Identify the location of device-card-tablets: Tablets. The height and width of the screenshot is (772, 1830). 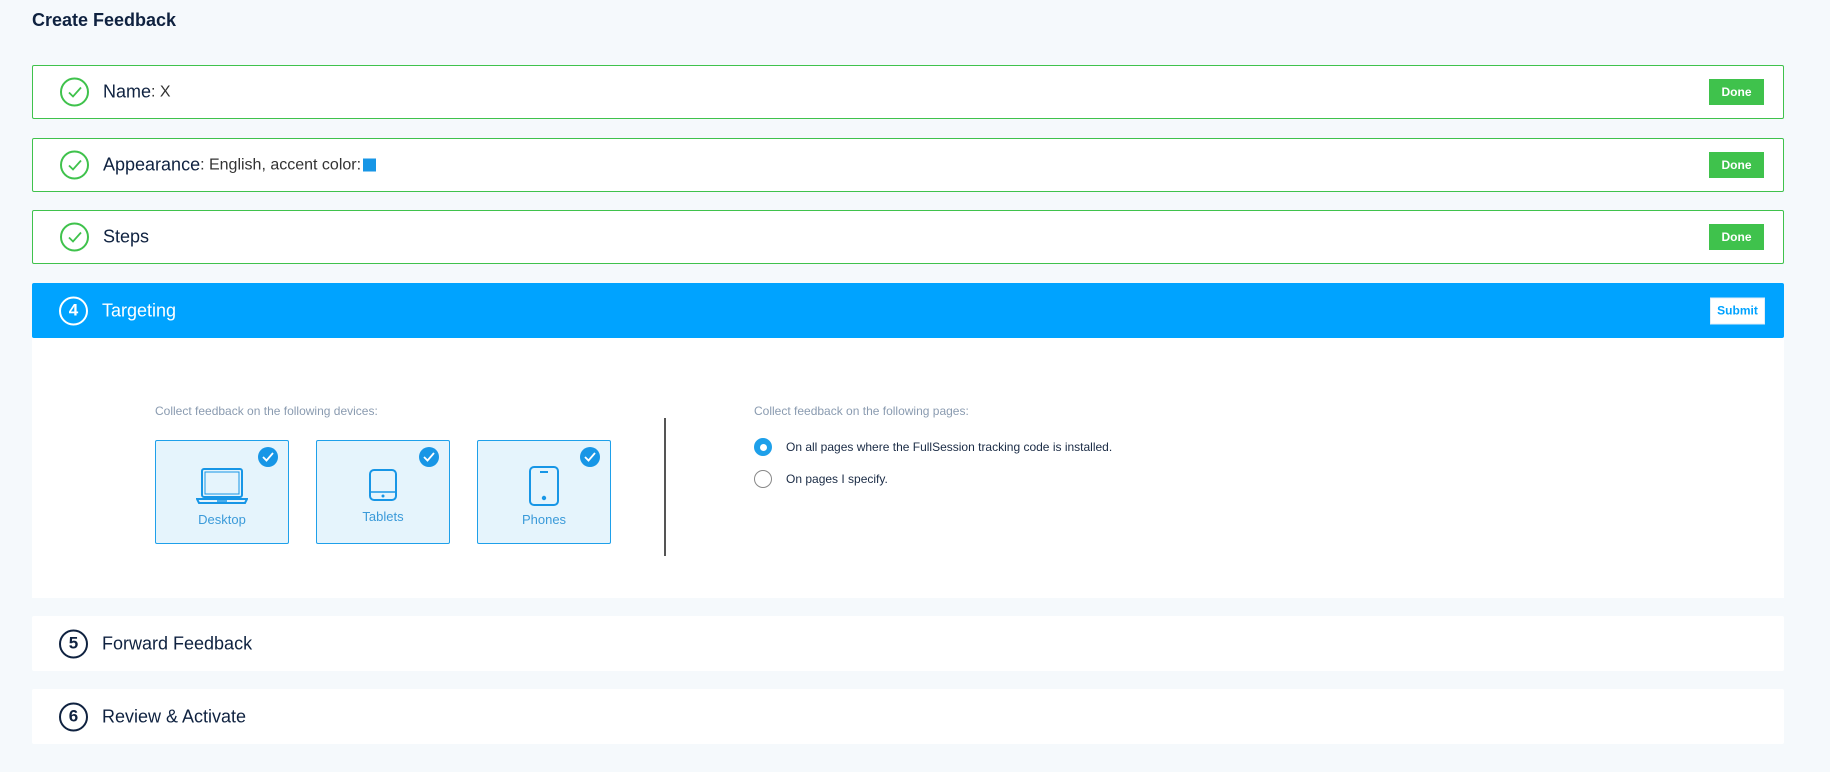
(383, 492).